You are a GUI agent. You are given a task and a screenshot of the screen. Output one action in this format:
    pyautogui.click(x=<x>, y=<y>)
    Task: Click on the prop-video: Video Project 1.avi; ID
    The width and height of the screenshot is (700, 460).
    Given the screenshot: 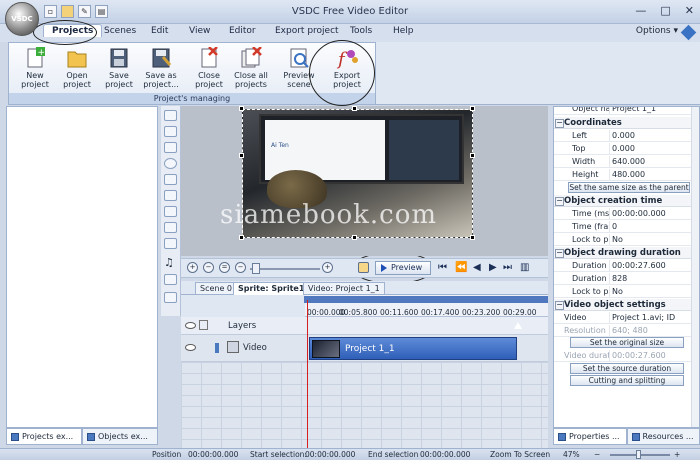 What is the action you would take?
    pyautogui.click(x=626, y=318)
    